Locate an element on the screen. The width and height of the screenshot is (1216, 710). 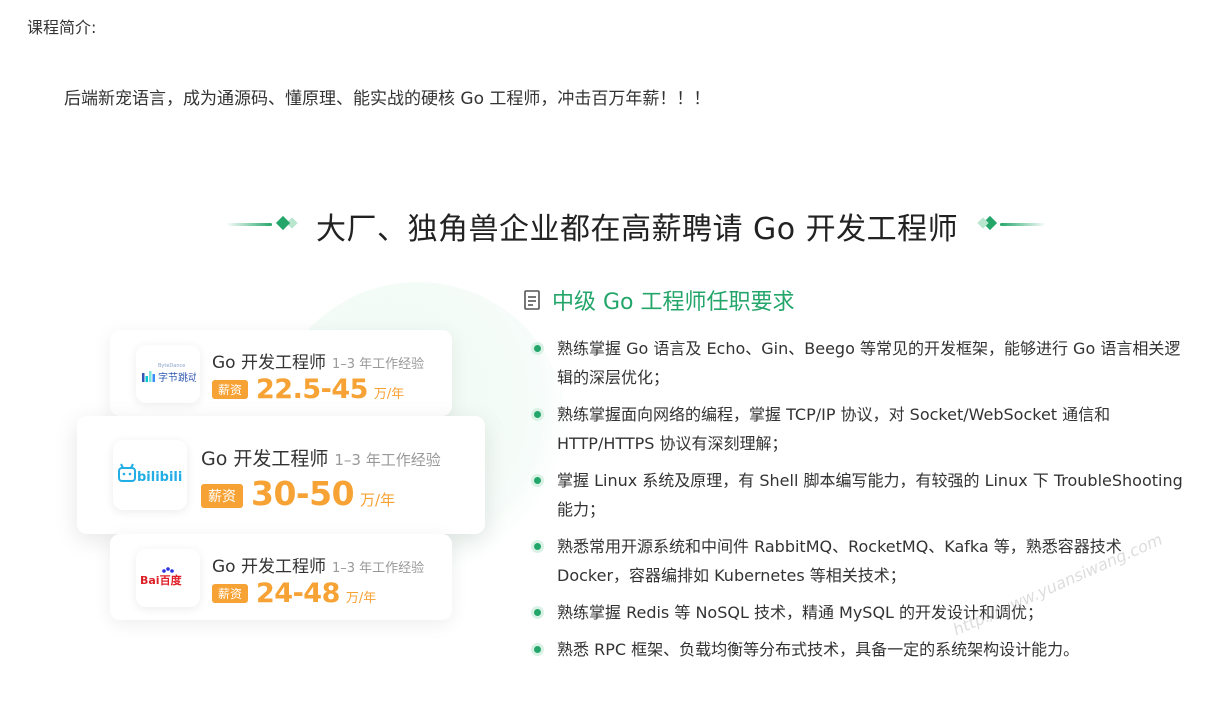
title-right-line is located at coordinates (1023, 224).